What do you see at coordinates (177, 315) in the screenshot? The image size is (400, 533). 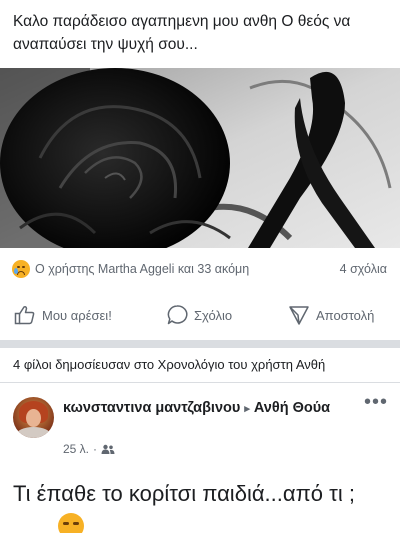 I see `comment-bubble-icon` at bounding box center [177, 315].